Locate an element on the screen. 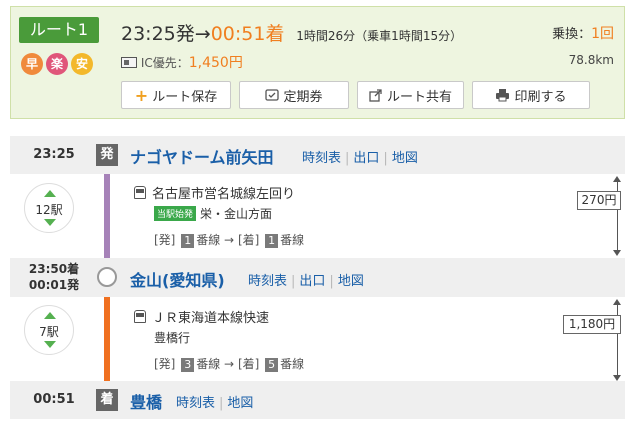 Image resolution: width=633 pixels, height=431 pixels. fare-row: IC優先：1,450円 is located at coordinates (182, 62).